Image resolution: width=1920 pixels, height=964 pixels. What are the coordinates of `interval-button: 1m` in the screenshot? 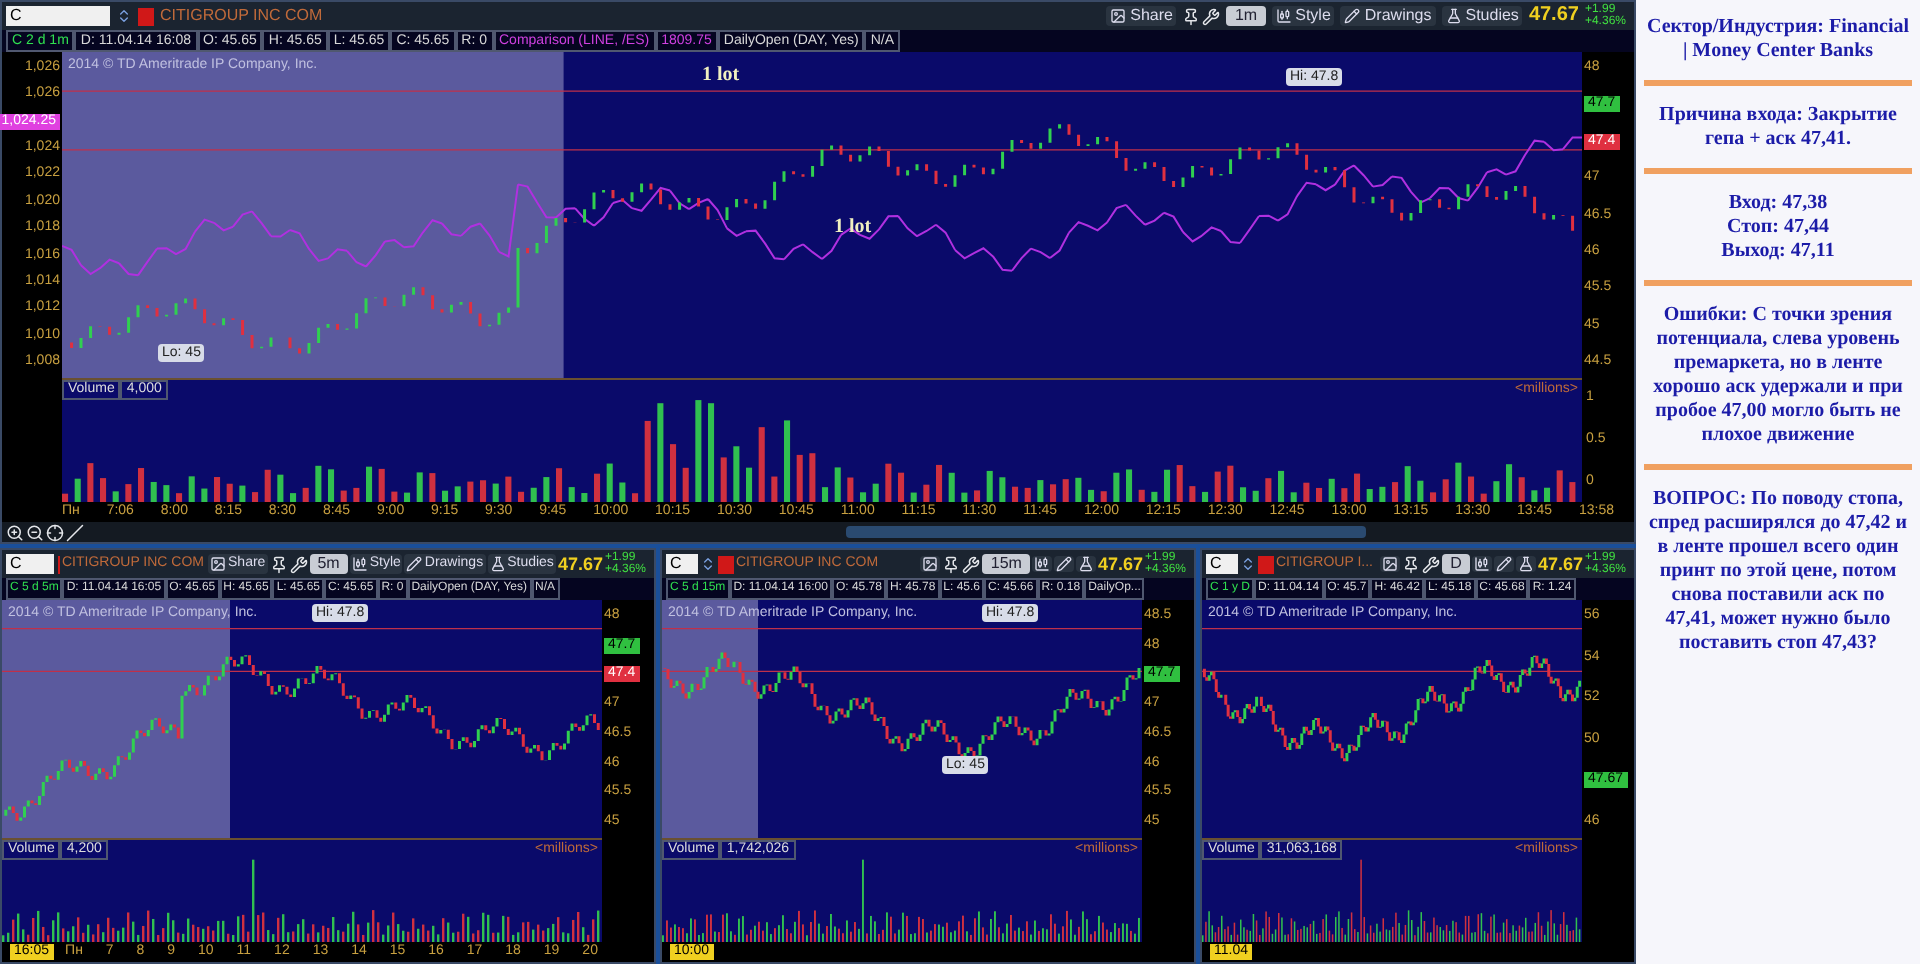 It's located at (1246, 16).